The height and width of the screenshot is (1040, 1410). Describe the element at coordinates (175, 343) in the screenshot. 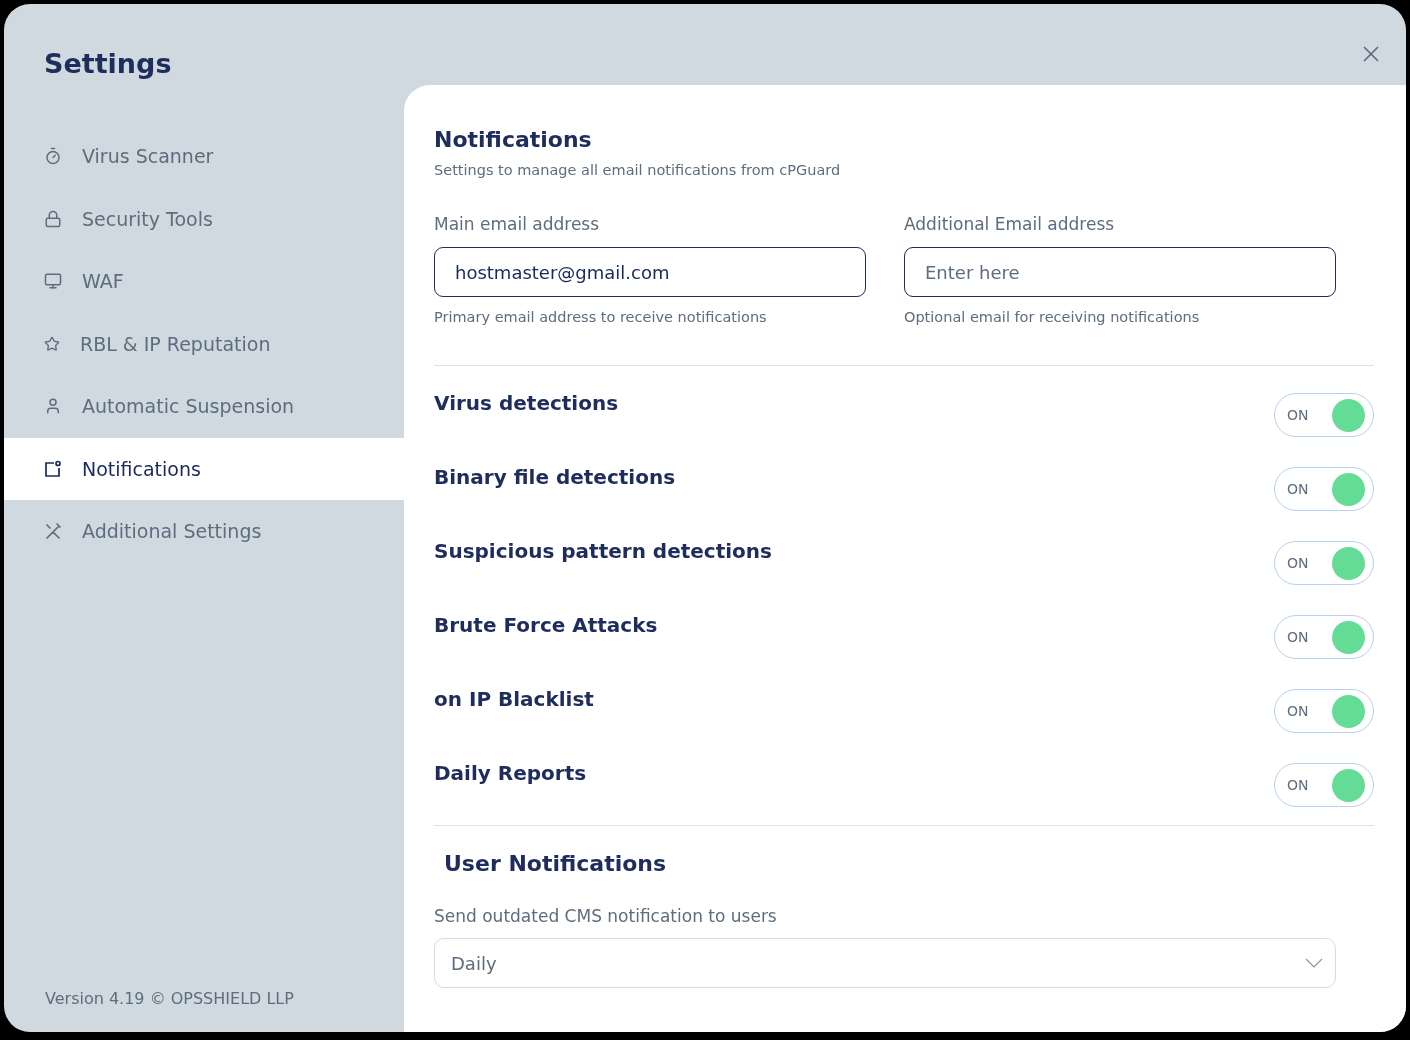

I see `sidebar-item-label: RBL & IP Reputation` at that location.